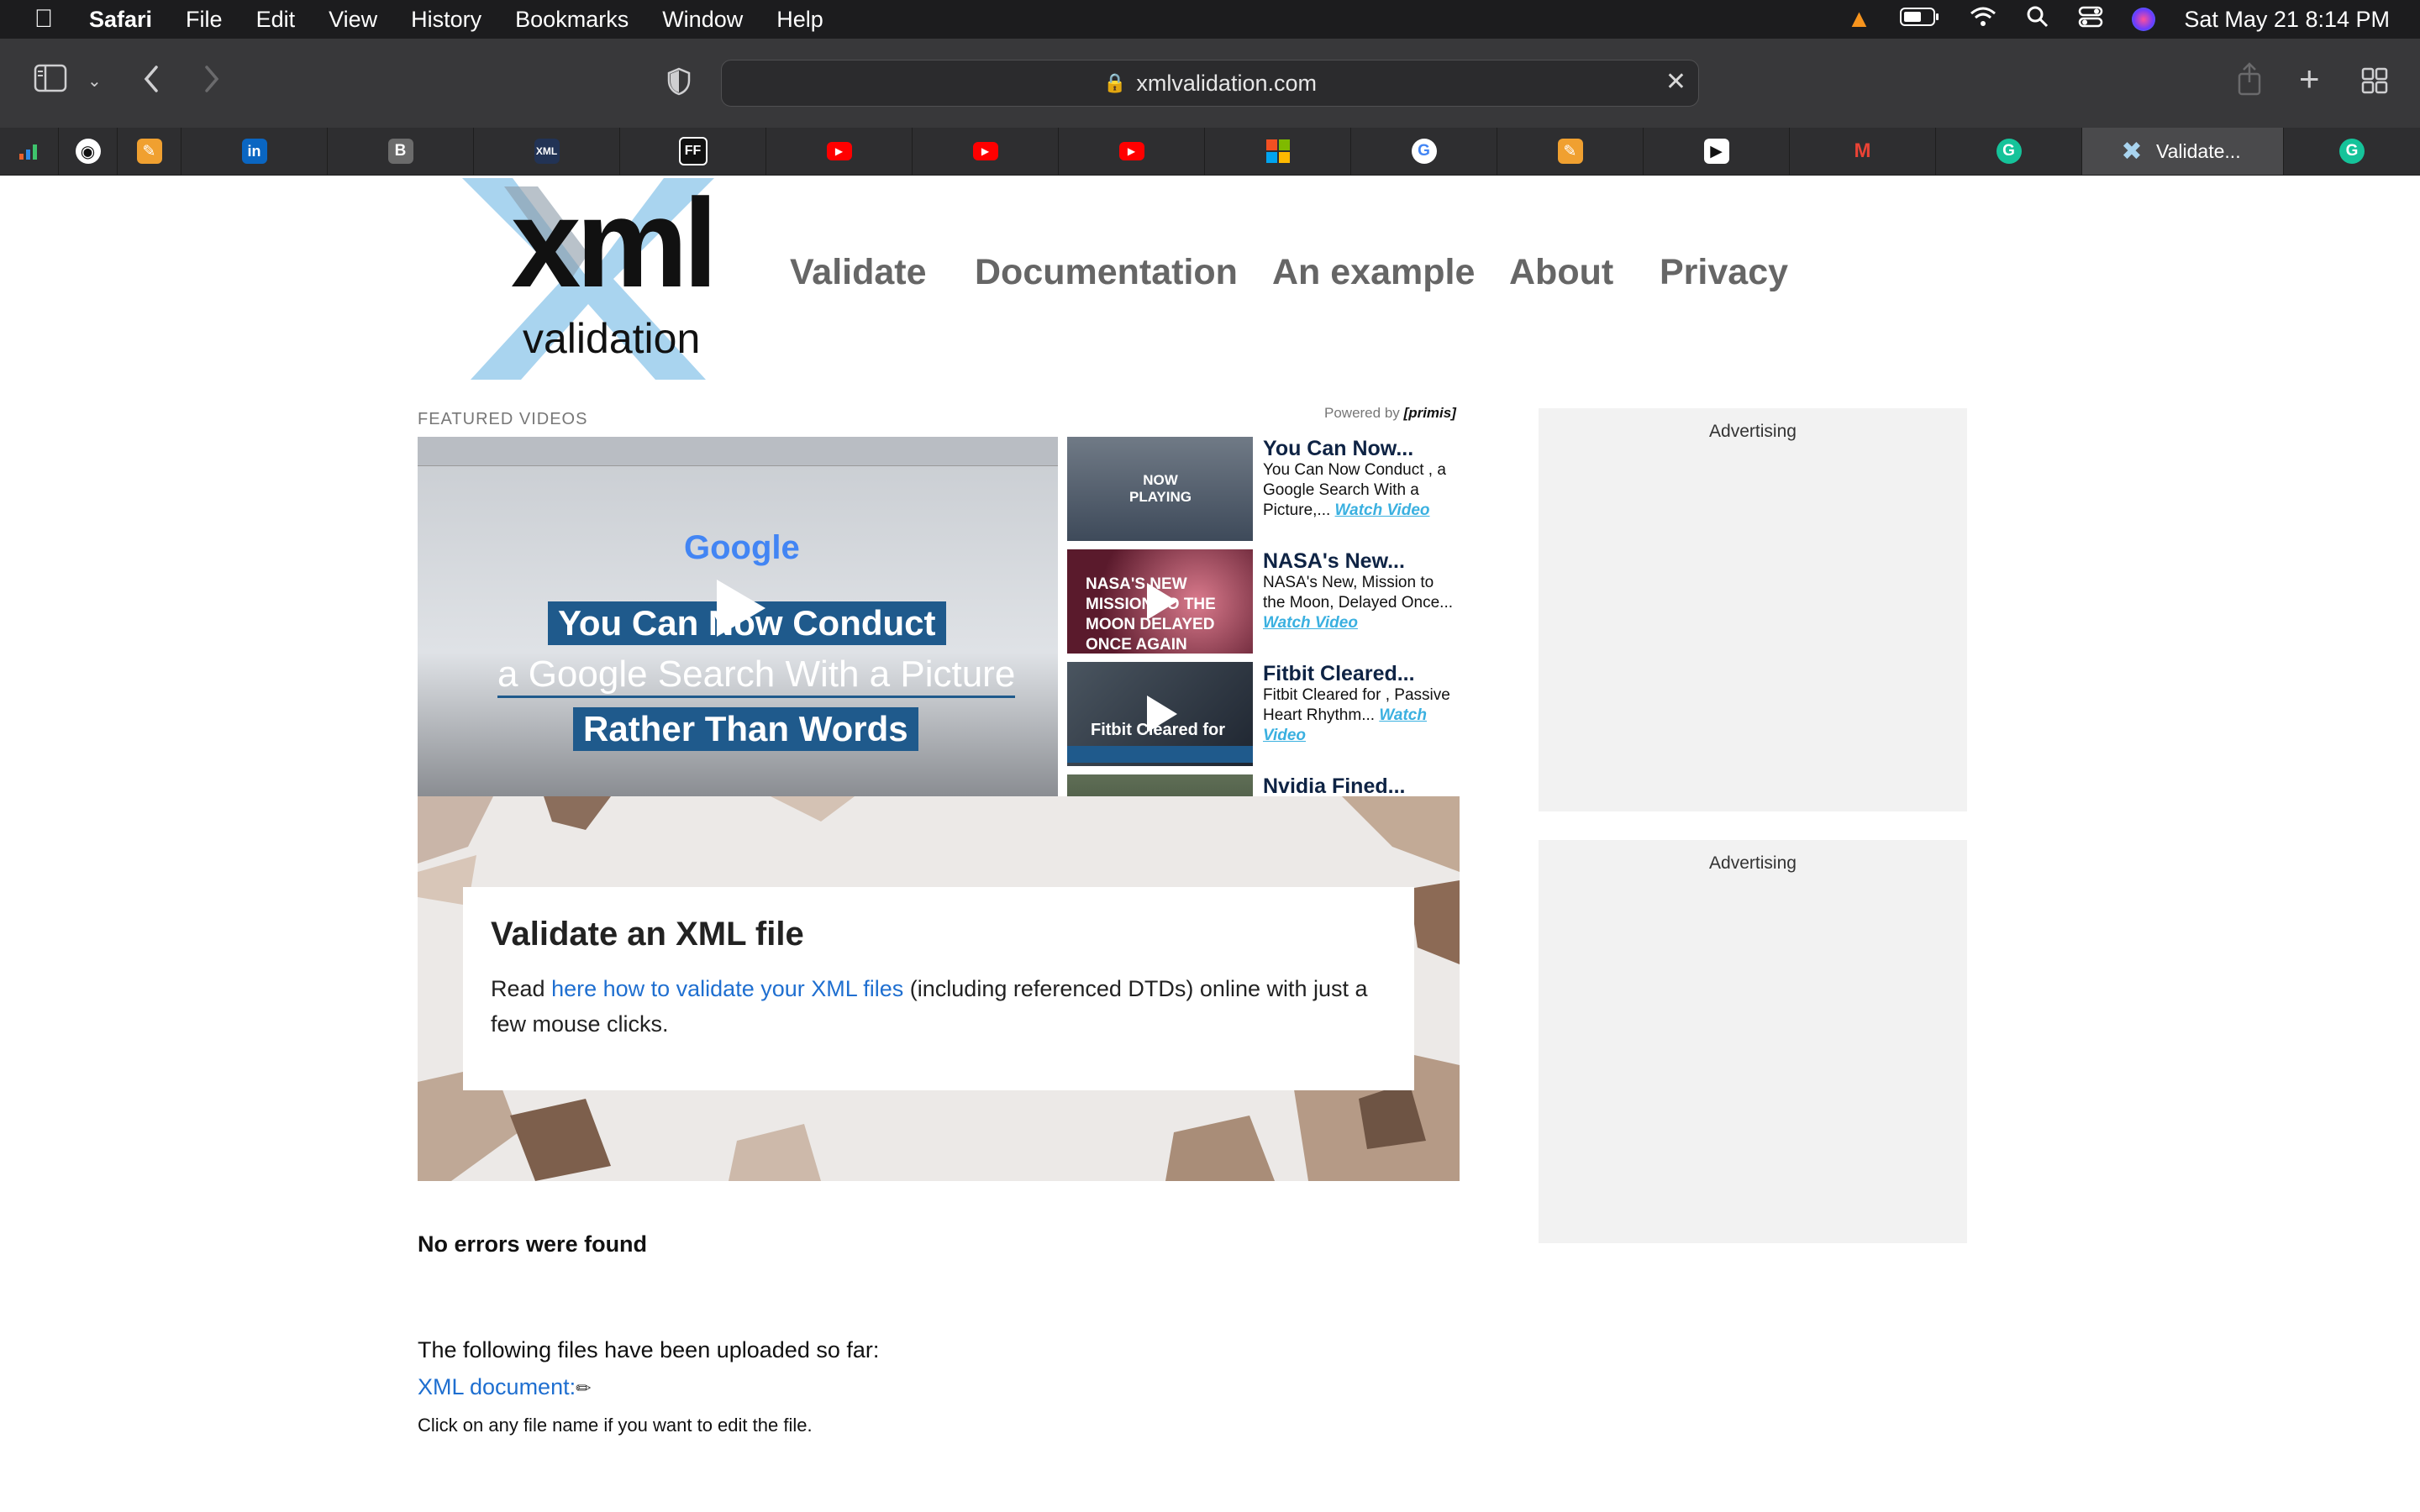  I want to click on tab-5: B, so click(401, 151).